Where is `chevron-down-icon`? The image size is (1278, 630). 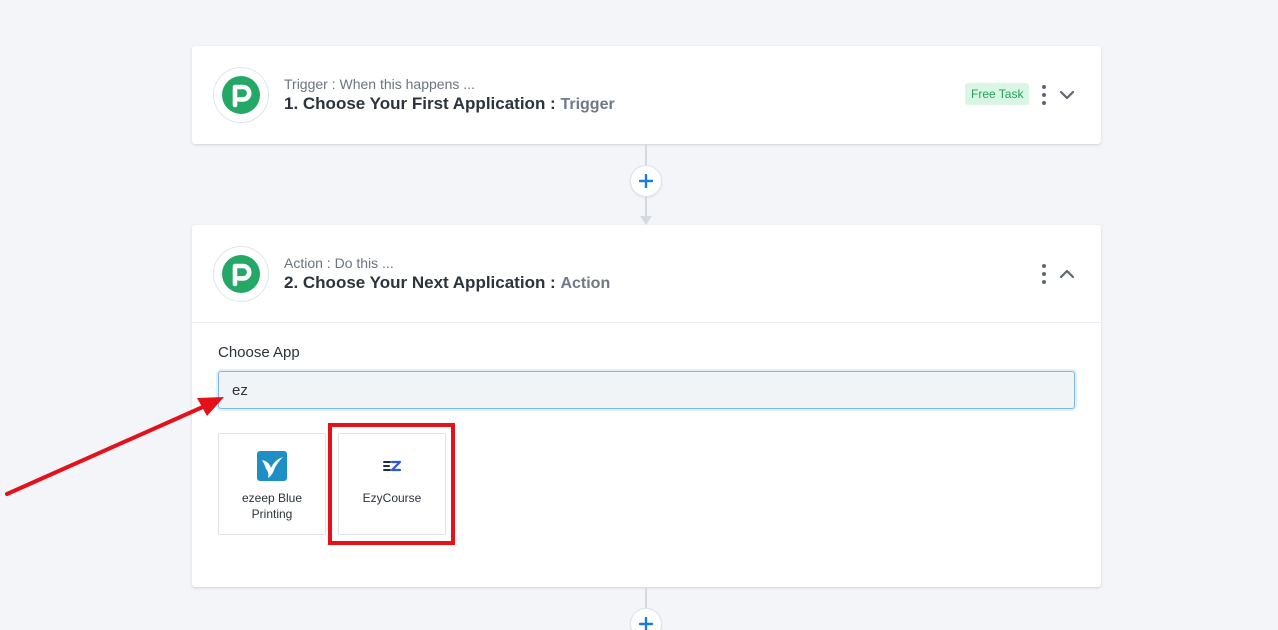
chevron-down-icon is located at coordinates (1067, 95).